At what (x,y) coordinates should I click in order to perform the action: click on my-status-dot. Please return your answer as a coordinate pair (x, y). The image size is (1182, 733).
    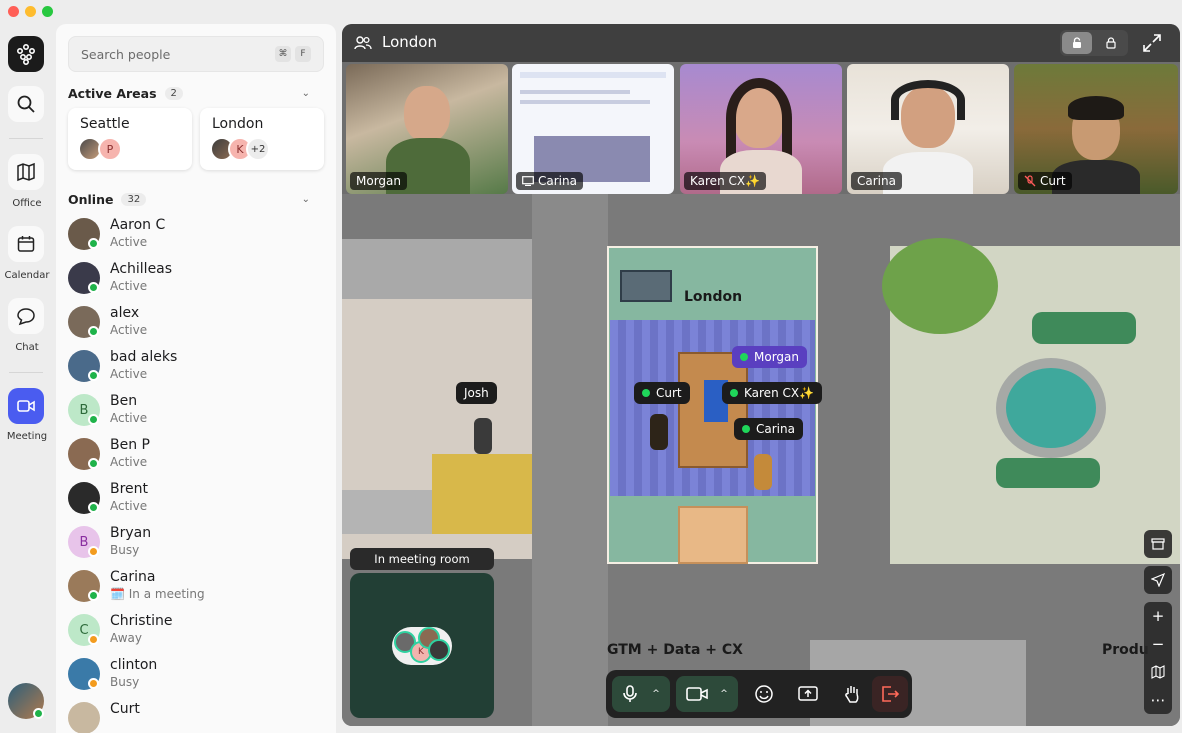
    Looking at the image, I should click on (38, 713).